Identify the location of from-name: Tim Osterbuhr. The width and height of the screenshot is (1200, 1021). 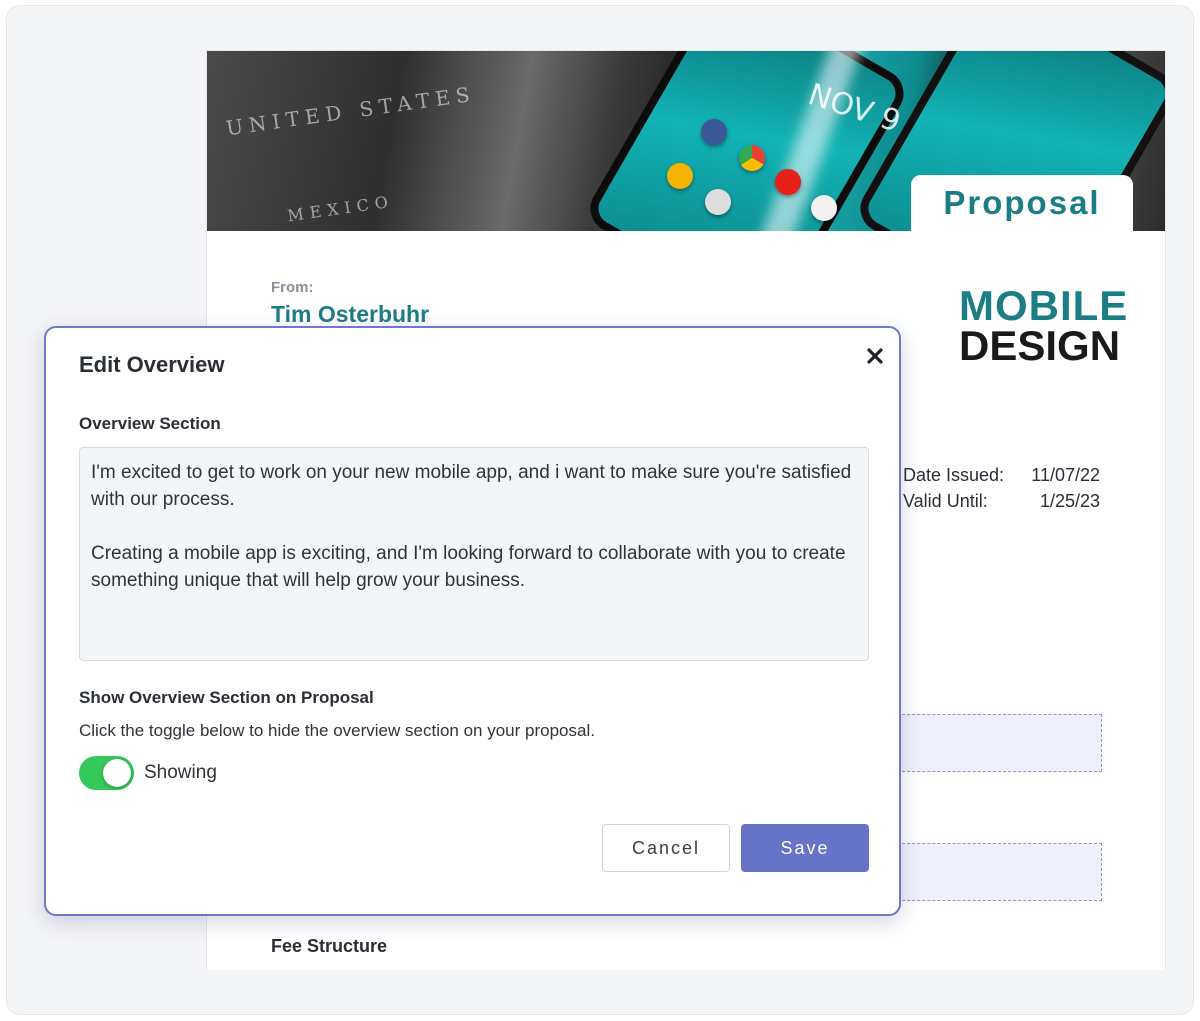
(350, 314).